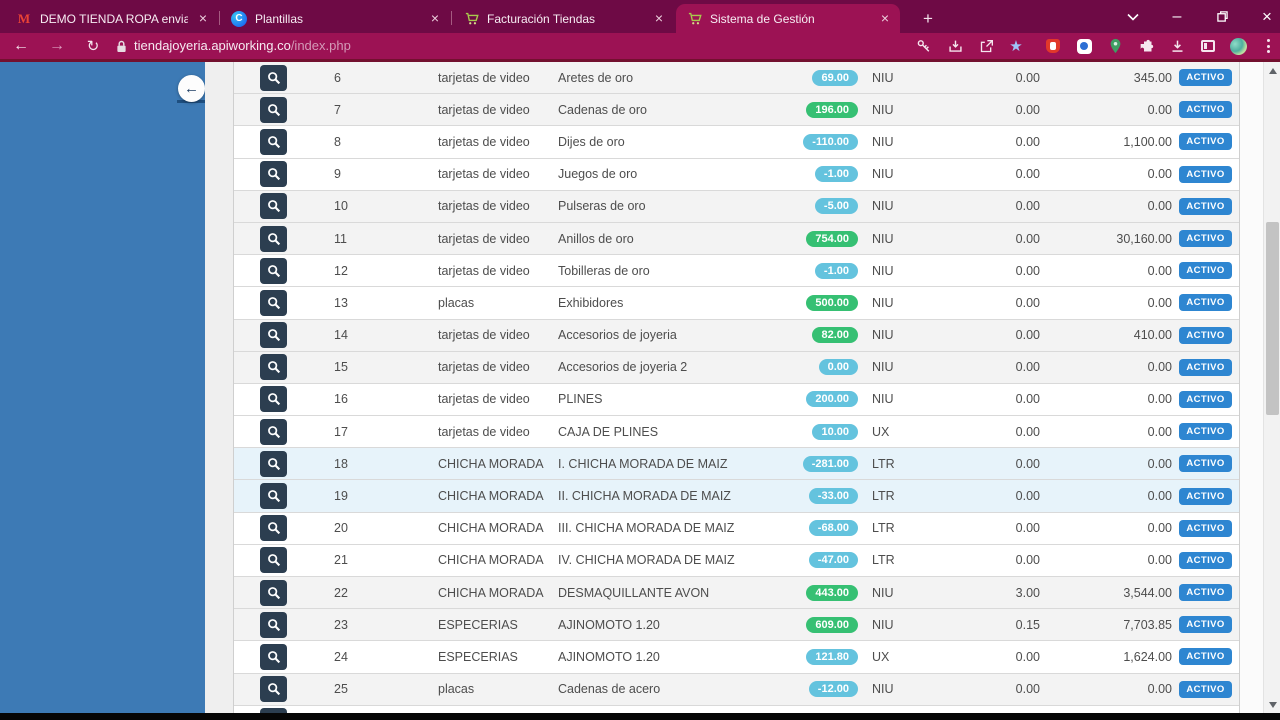  I want to click on tab-facturacion: Facturación Tiendas ×, so click(563, 18).